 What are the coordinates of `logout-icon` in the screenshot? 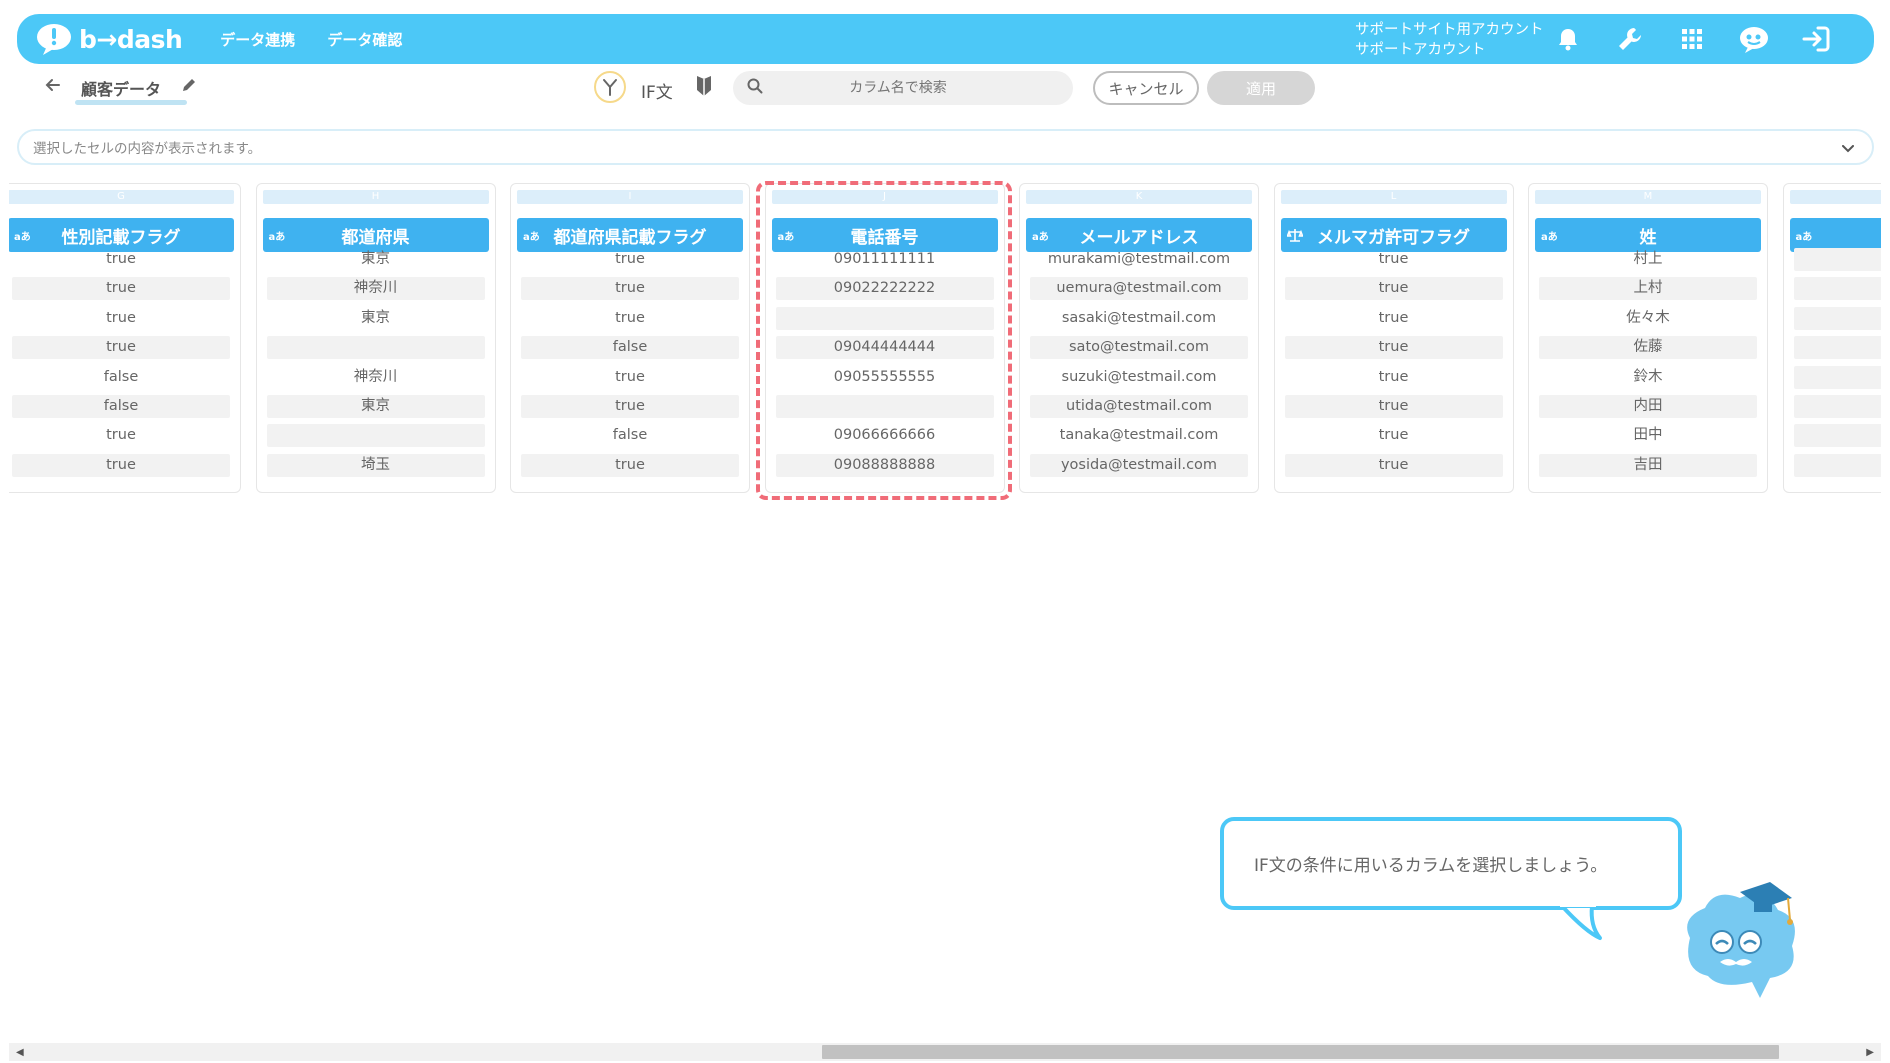 It's located at (1816, 39).